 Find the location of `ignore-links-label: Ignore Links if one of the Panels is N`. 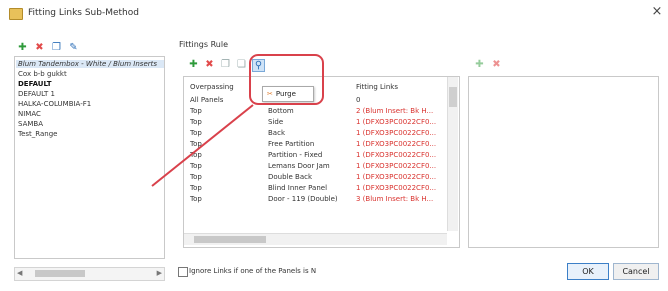

ignore-links-label: Ignore Links if one of the Panels is N is located at coordinates (253, 271).